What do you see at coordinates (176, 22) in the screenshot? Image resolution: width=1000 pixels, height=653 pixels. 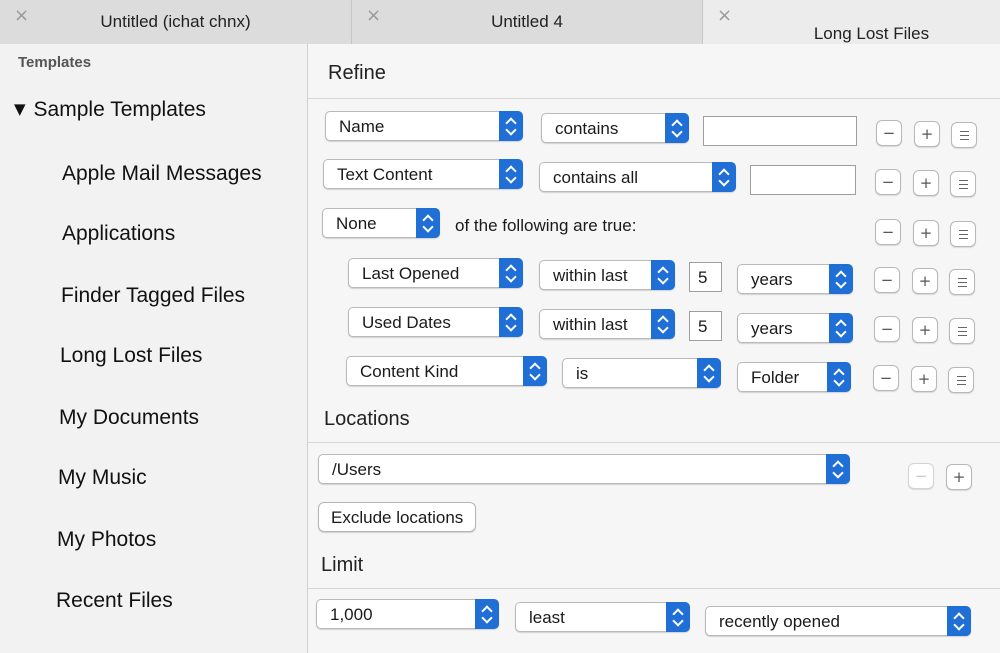 I see `tab-untitled-ichat: × Untitled (ichat chnx)` at bounding box center [176, 22].